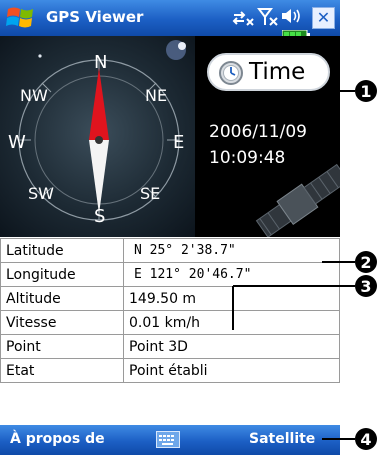 The height and width of the screenshot is (455, 382). What do you see at coordinates (365, 439) in the screenshot?
I see `callout-number: 4` at bounding box center [365, 439].